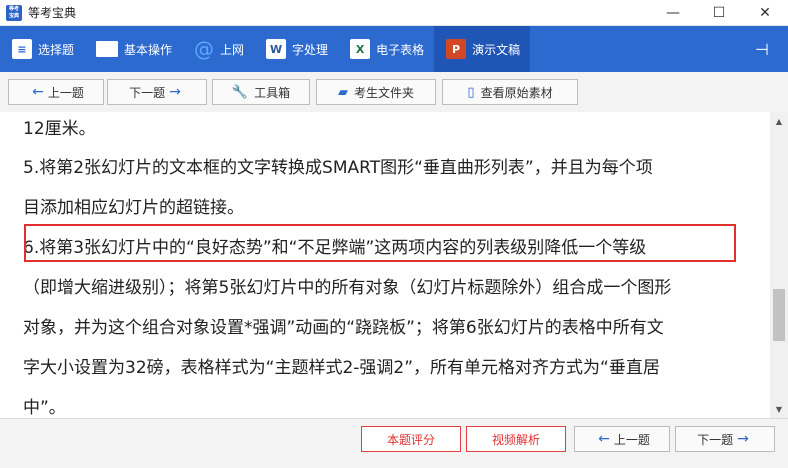  What do you see at coordinates (147, 92) in the screenshot?
I see `next-question-label: 下一题` at bounding box center [147, 92].